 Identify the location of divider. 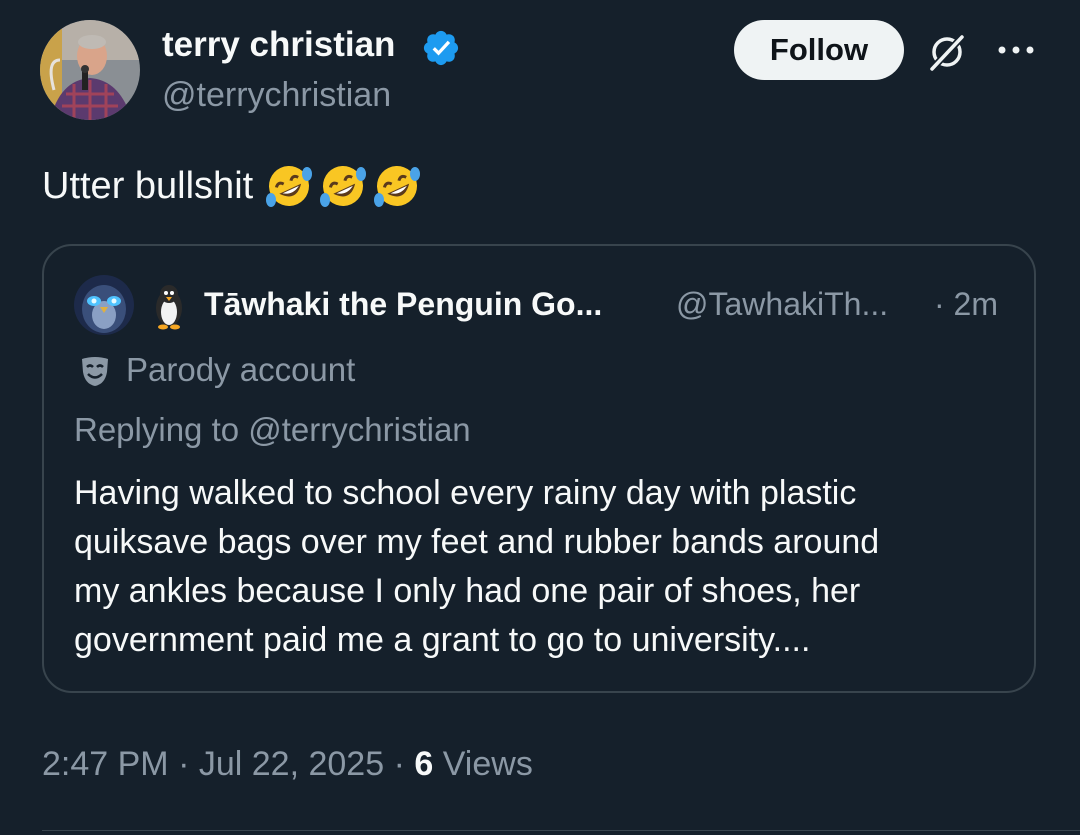
(561, 830).